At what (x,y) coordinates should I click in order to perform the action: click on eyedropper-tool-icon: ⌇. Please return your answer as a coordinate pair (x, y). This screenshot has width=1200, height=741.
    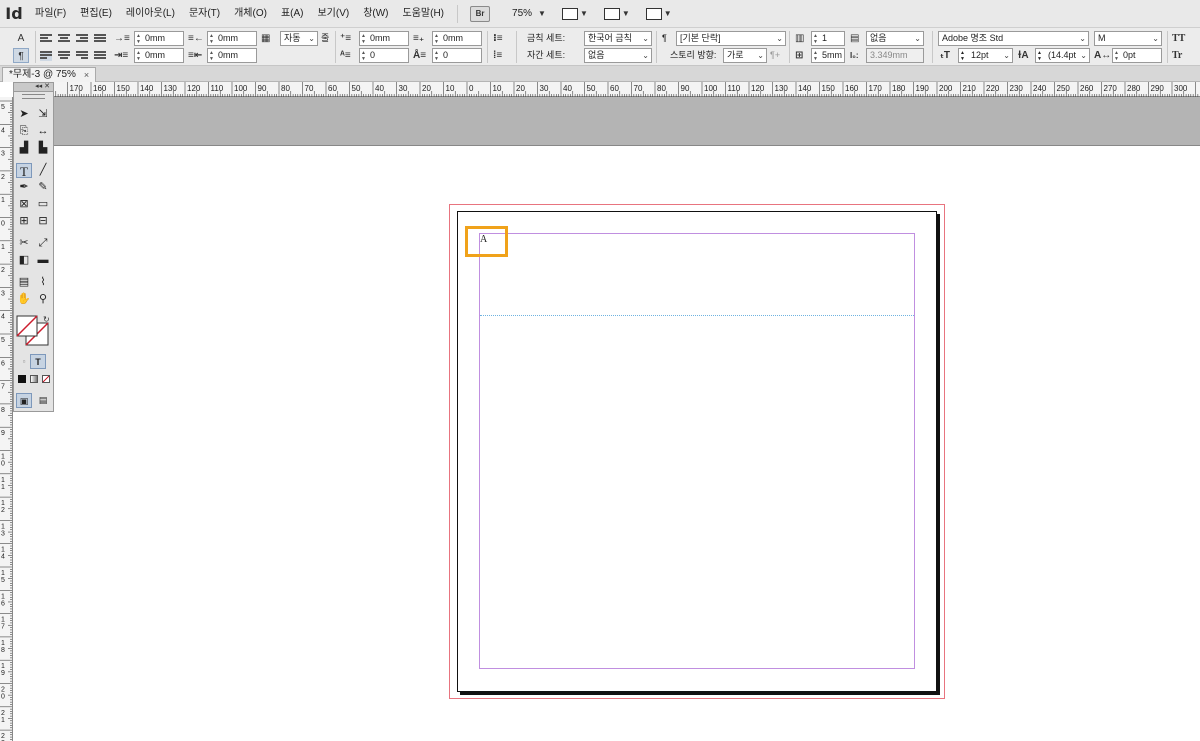
    Looking at the image, I should click on (43, 282).